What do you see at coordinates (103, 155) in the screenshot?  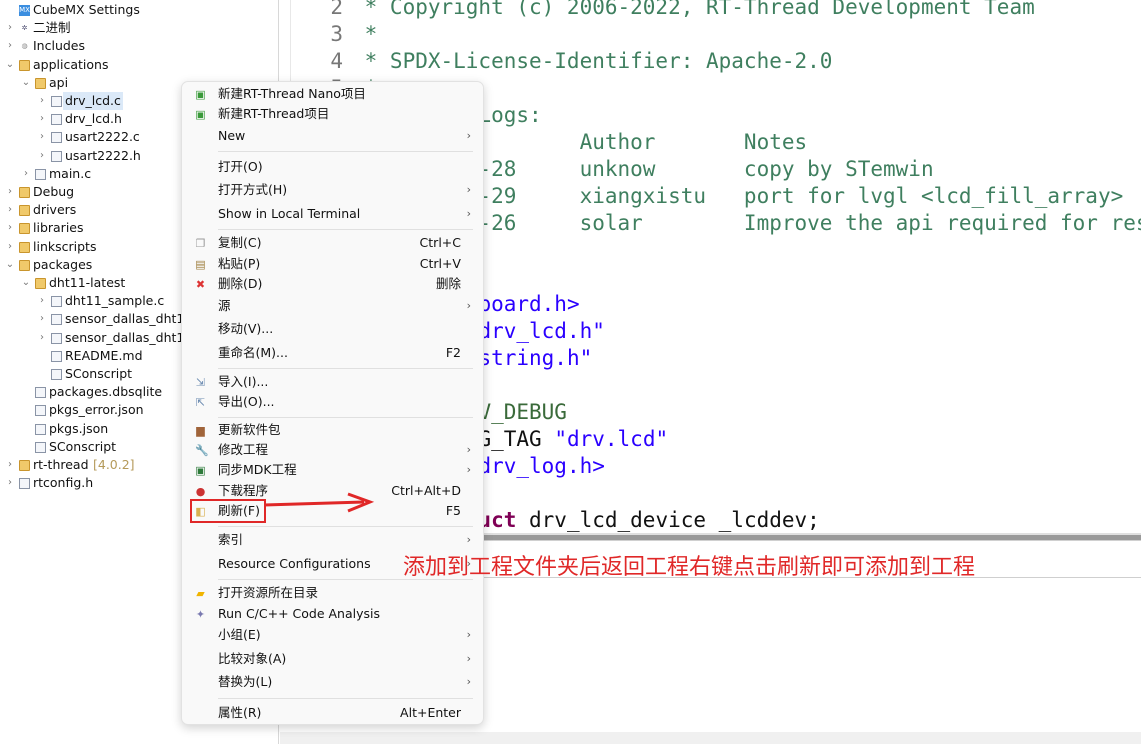 I see `tree-item-label: usart2222.h` at bounding box center [103, 155].